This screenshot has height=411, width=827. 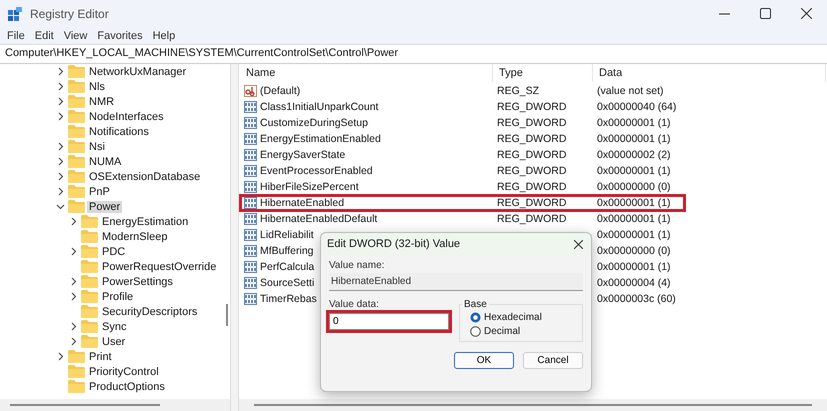 I want to click on tree-item: ModernSleep, so click(x=135, y=236).